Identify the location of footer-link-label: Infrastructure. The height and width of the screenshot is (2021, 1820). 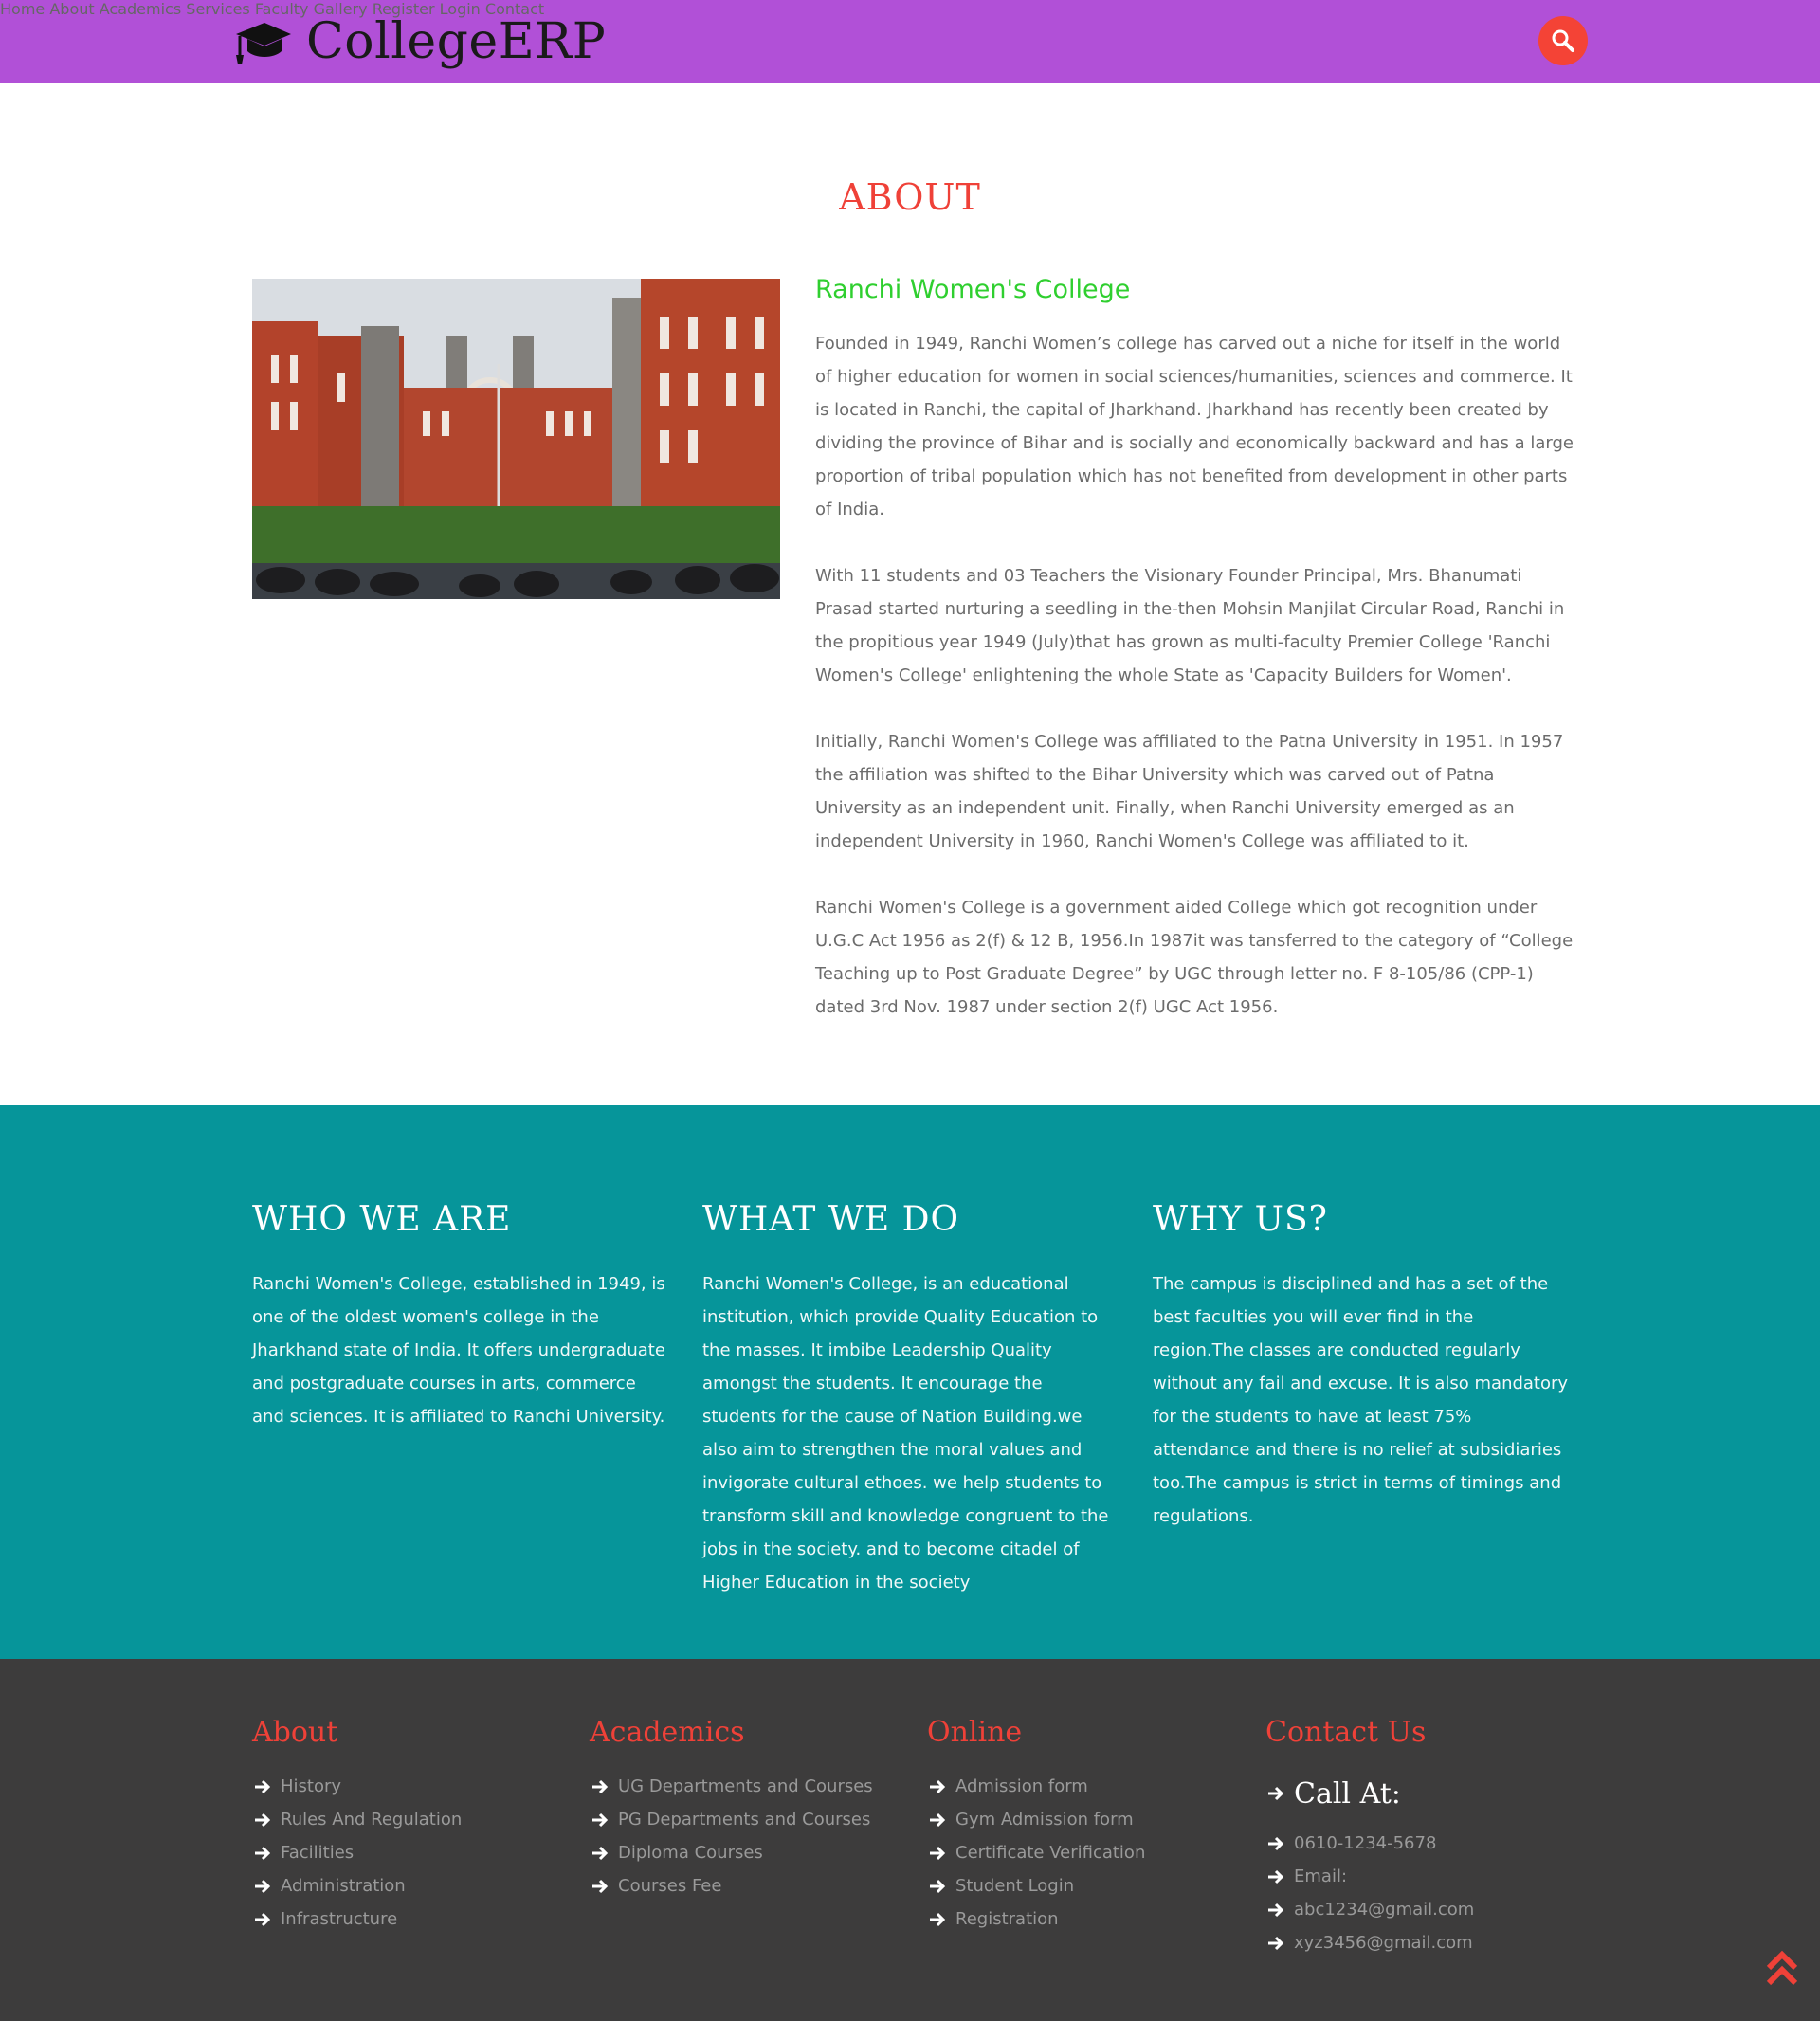
(339, 1919).